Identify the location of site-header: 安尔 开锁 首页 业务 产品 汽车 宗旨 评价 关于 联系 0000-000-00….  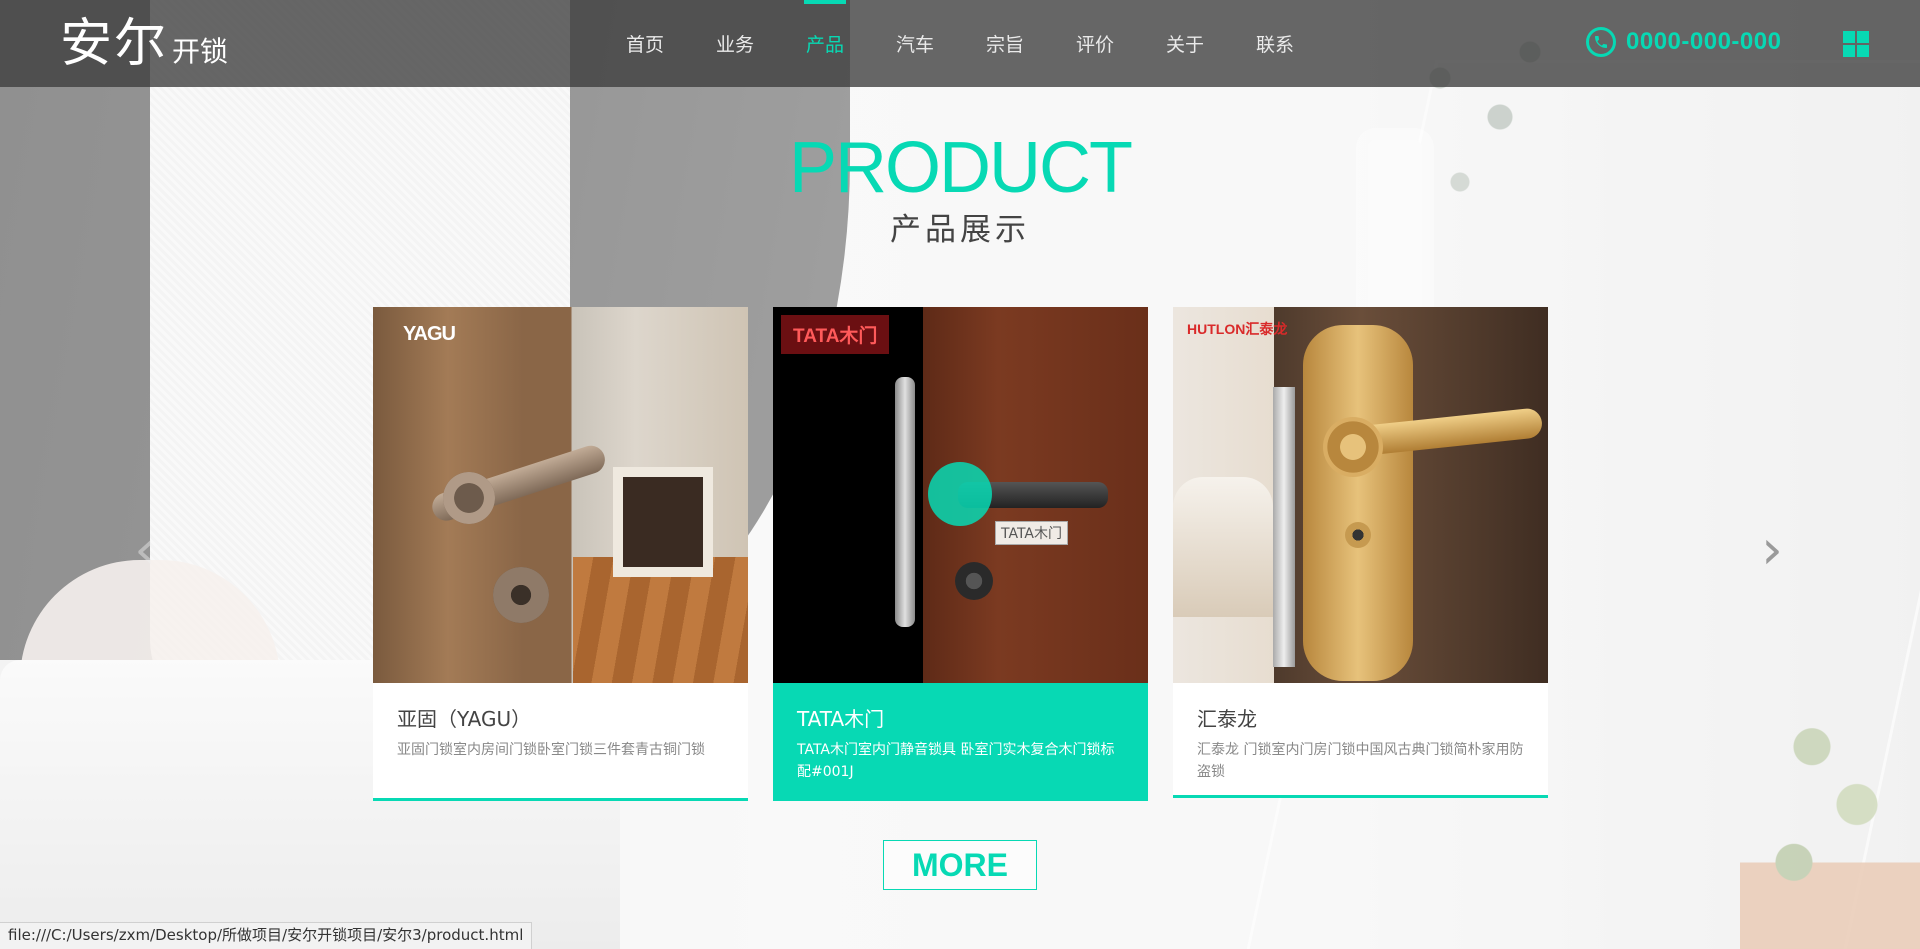
(960, 43).